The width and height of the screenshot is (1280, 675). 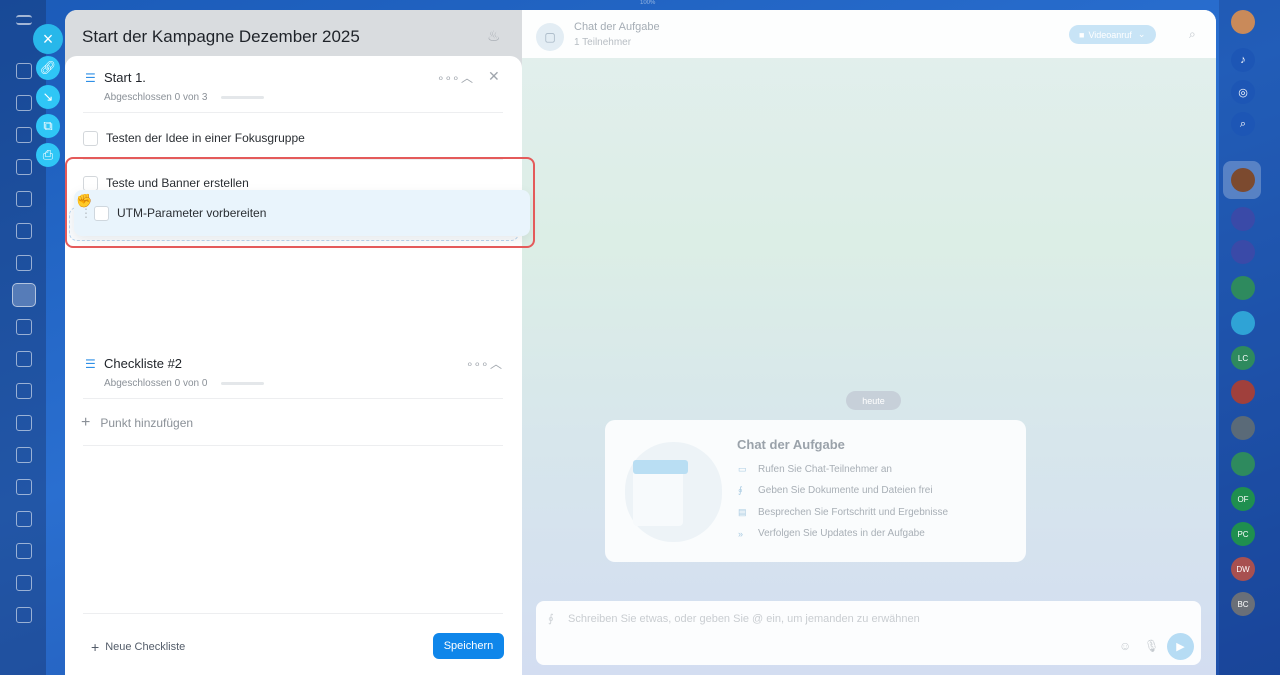 I want to click on close-icon: ×, so click(x=48, y=38).